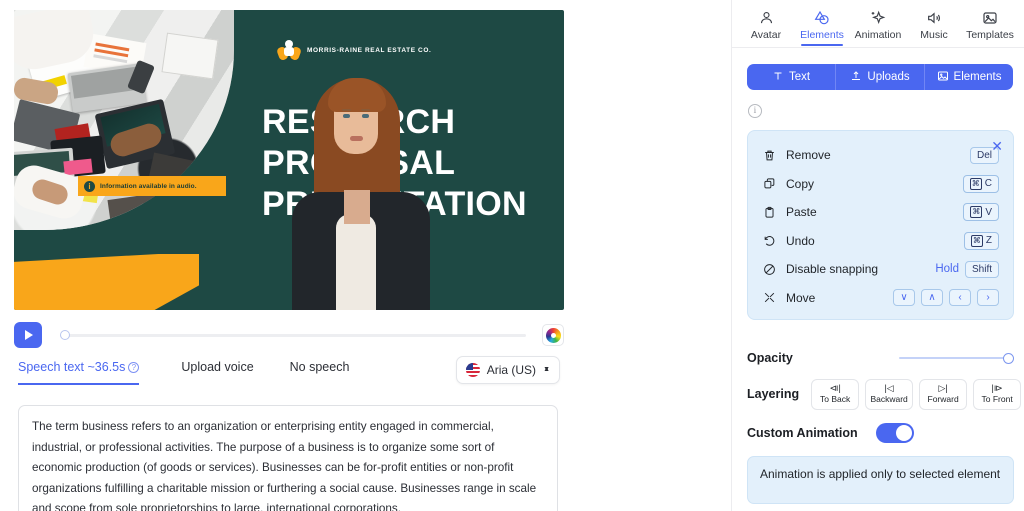 This screenshot has width=1024, height=511. I want to click on nav-tab-music-label: Music, so click(934, 35).